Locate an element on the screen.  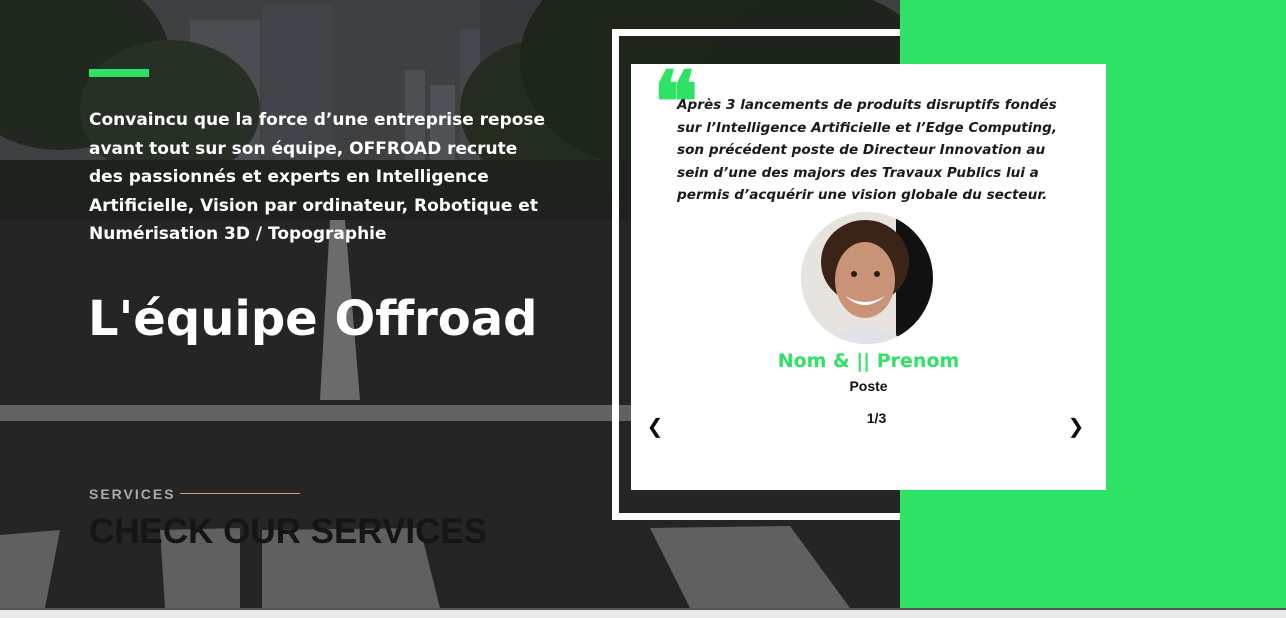
team-title: L'équipe Offroad is located at coordinates (313, 319).